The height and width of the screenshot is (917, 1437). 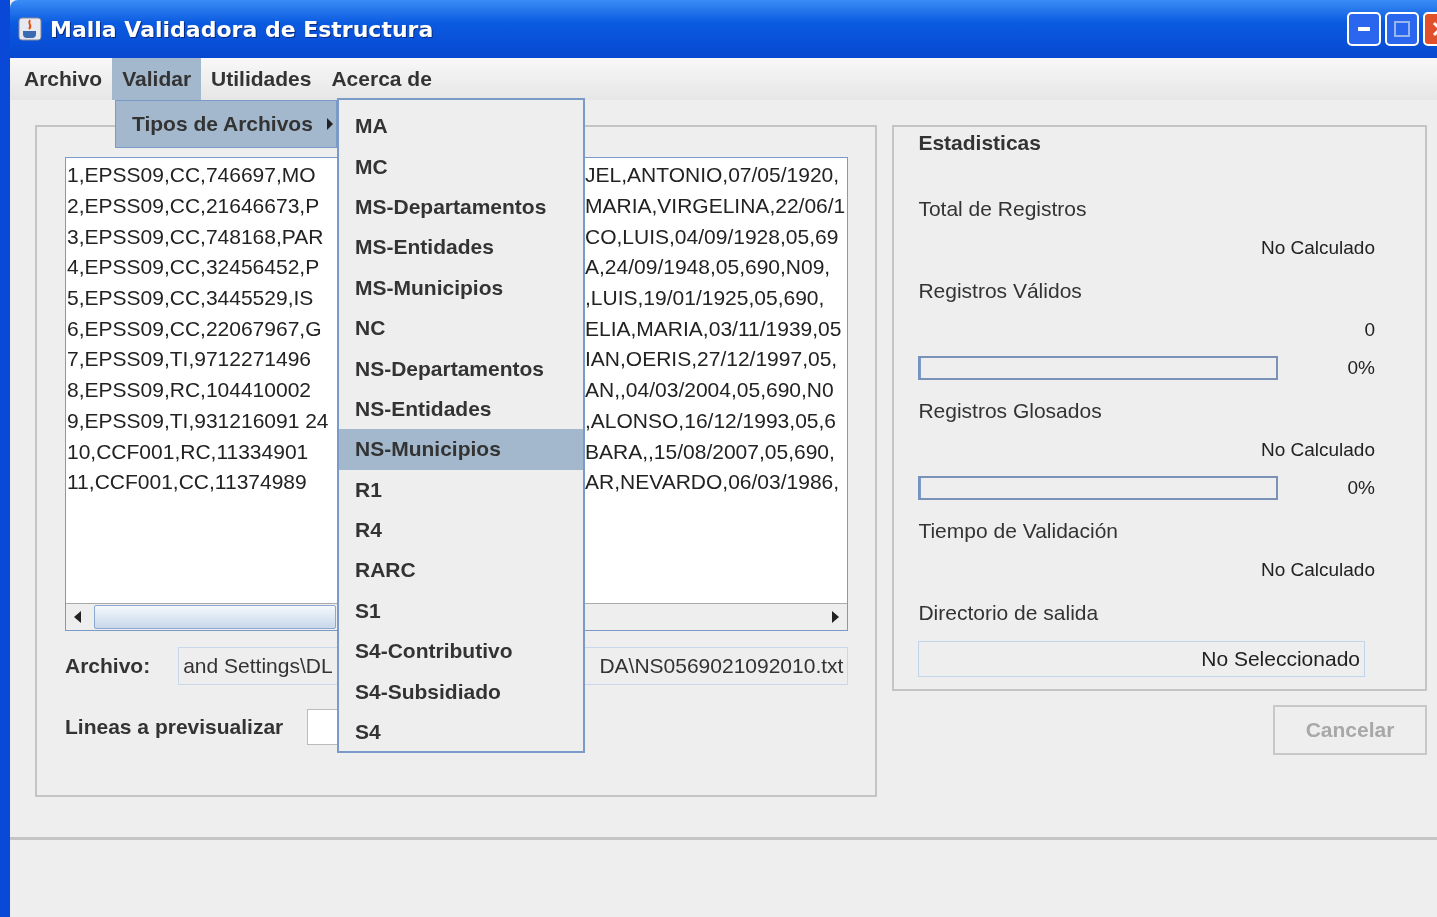 What do you see at coordinates (190, 298) in the screenshot?
I see `text-line: 5,EPSS09,CC,3445529,IS` at bounding box center [190, 298].